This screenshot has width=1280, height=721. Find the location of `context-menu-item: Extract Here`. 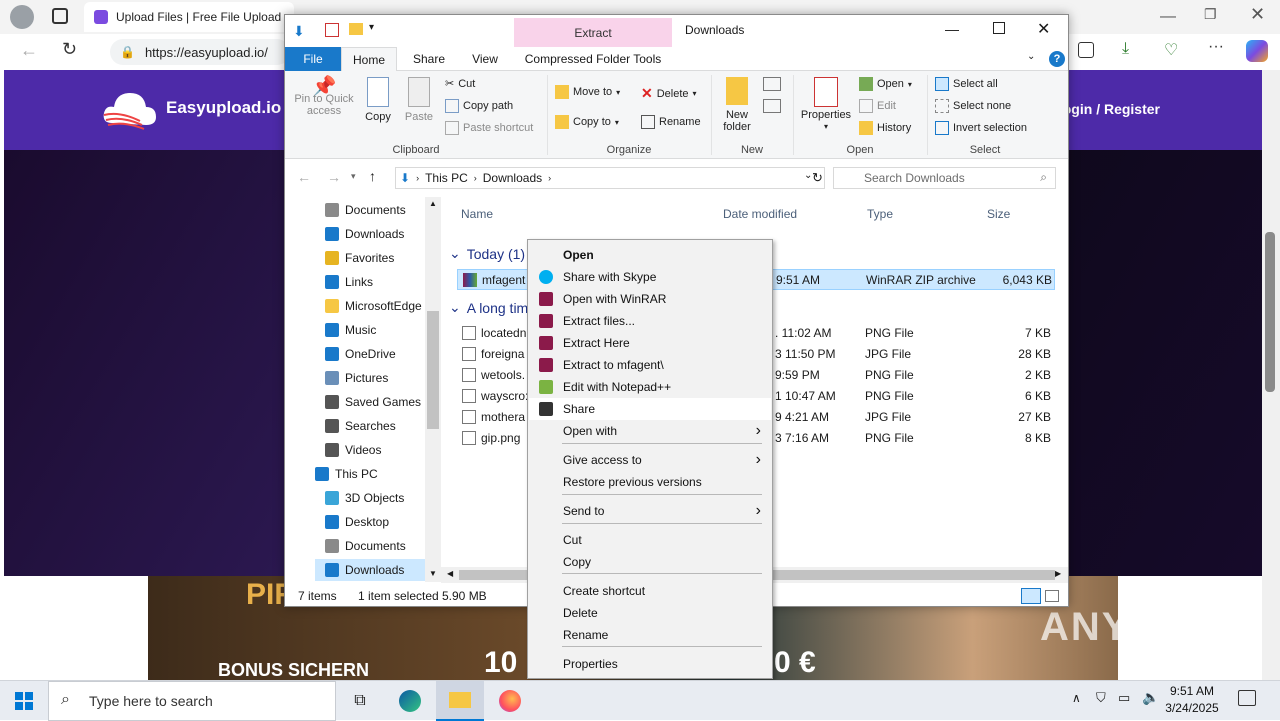

context-menu-item: Extract Here is located at coordinates (650, 343).